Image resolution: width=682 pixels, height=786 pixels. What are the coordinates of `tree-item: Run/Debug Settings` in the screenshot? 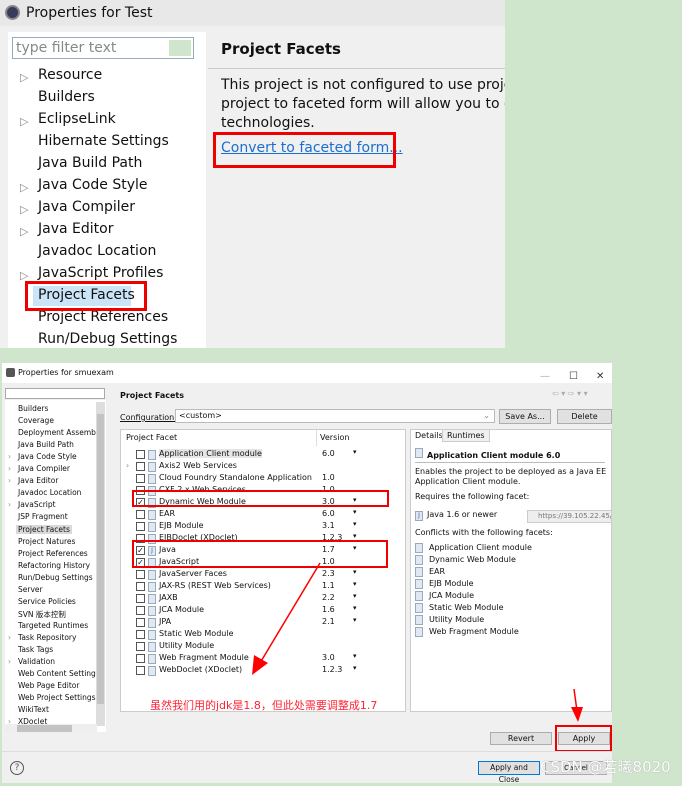 It's located at (107, 339).